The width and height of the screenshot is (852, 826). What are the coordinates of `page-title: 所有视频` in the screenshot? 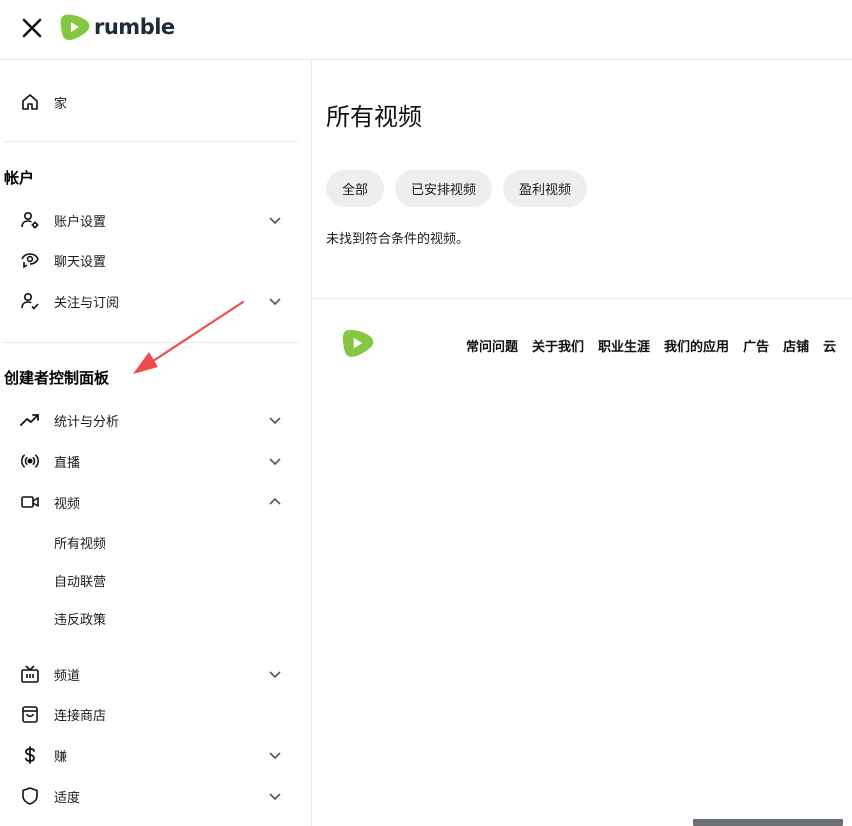 It's located at (374, 117).